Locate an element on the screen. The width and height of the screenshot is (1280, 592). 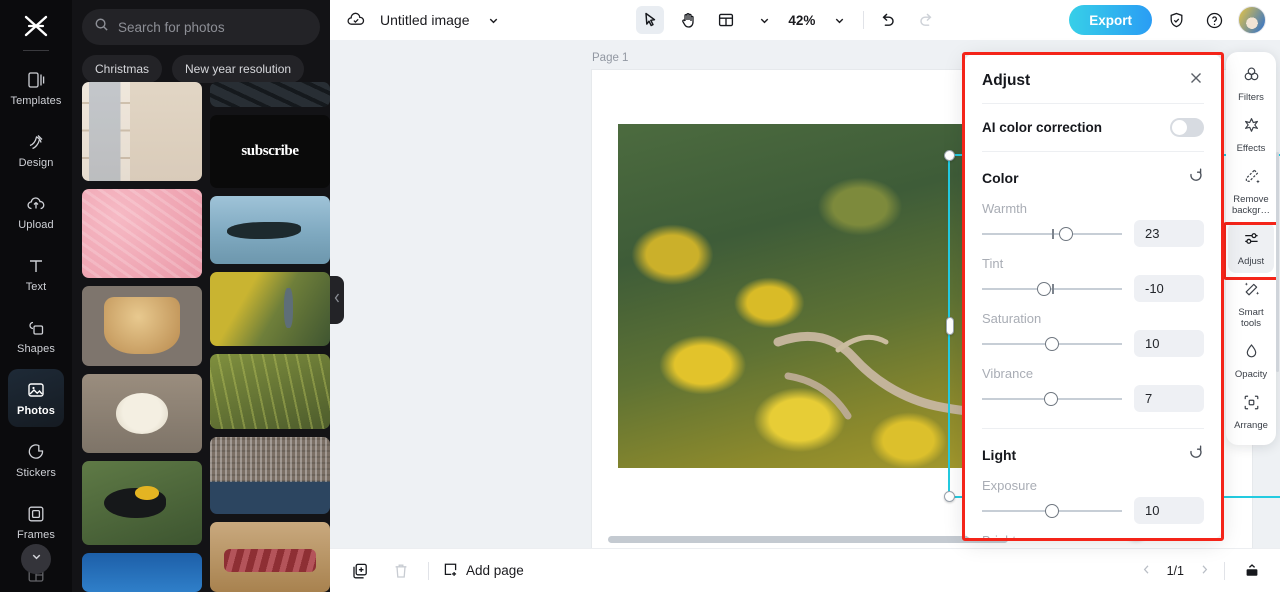
capcut-logo-icon is located at coordinates (36, 26).